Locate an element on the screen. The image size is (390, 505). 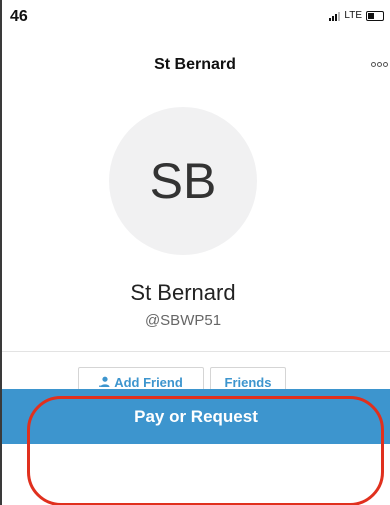
avatar: SB is located at coordinates (183, 181).